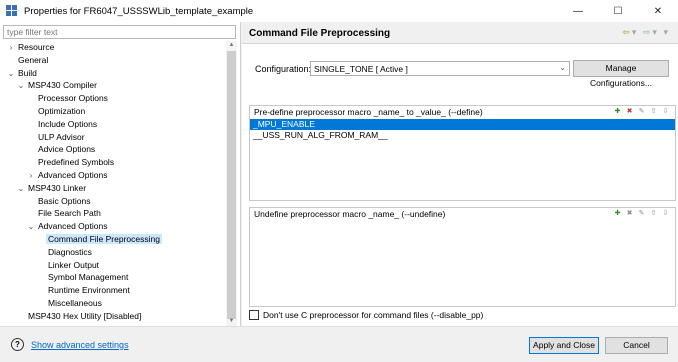 This screenshot has width=678, height=362. Describe the element at coordinates (64, 200) in the screenshot. I see `tree-item-label: Basic Options` at that location.